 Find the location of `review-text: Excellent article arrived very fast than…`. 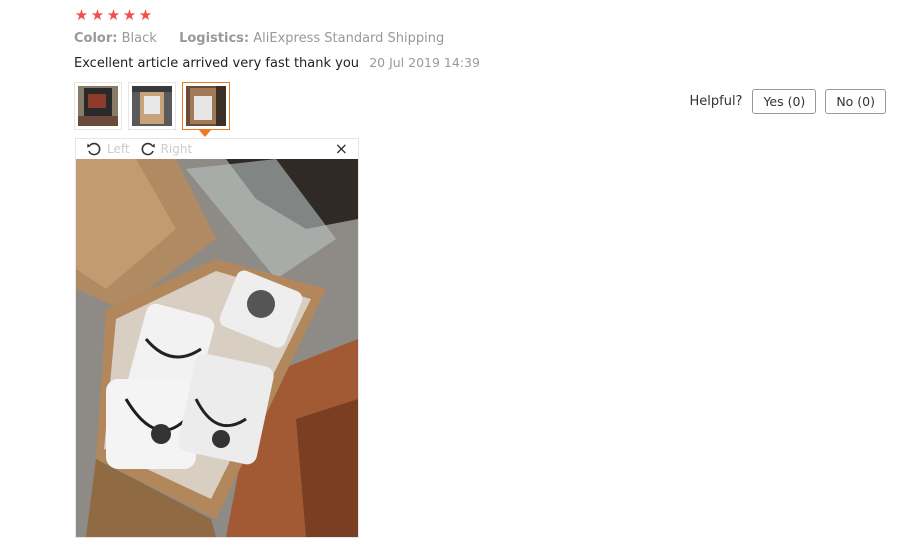

review-text: Excellent article arrived very fast than… is located at coordinates (217, 63).